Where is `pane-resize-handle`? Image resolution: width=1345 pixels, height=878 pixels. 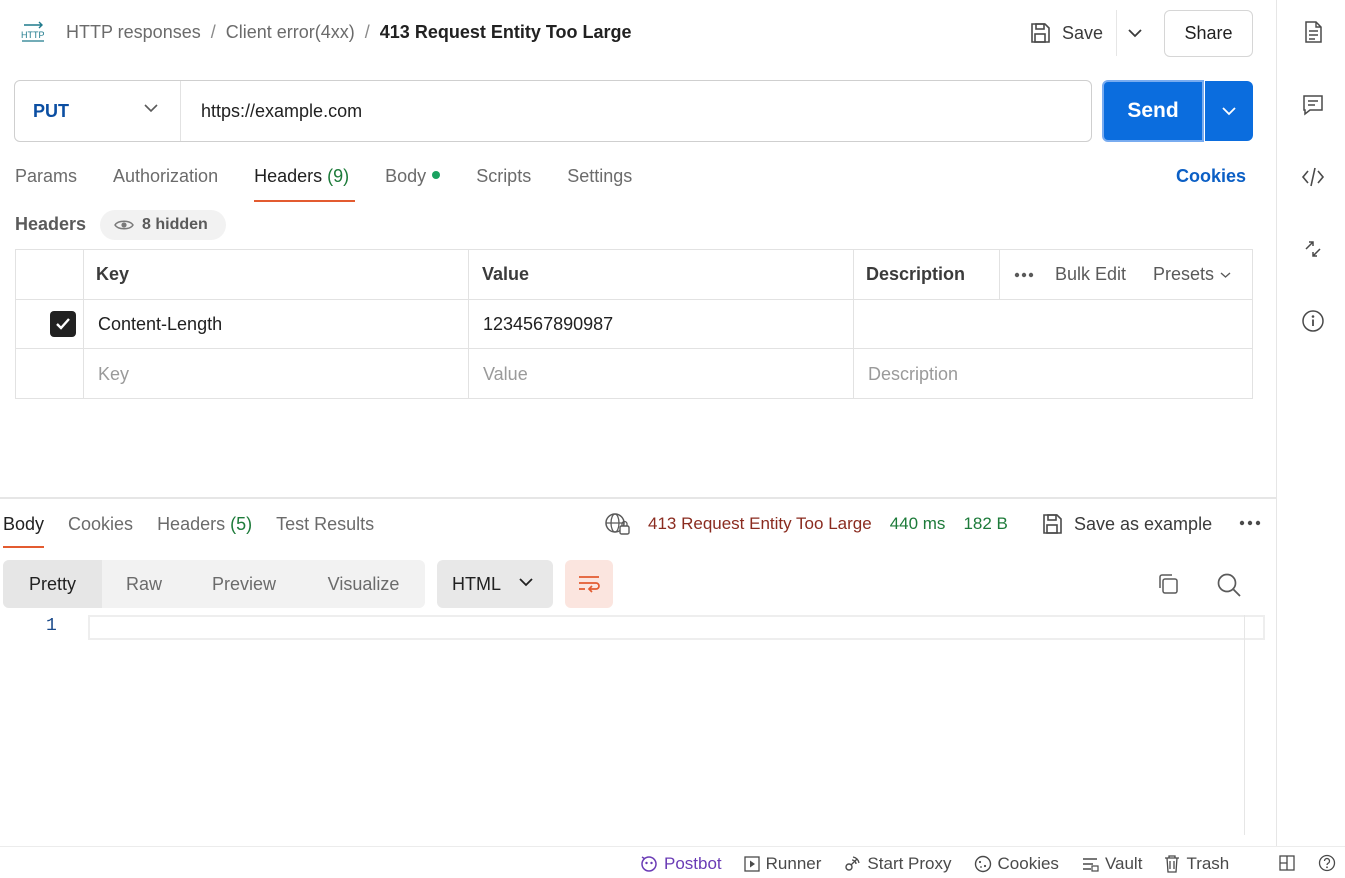
pane-resize-handle is located at coordinates (638, 498).